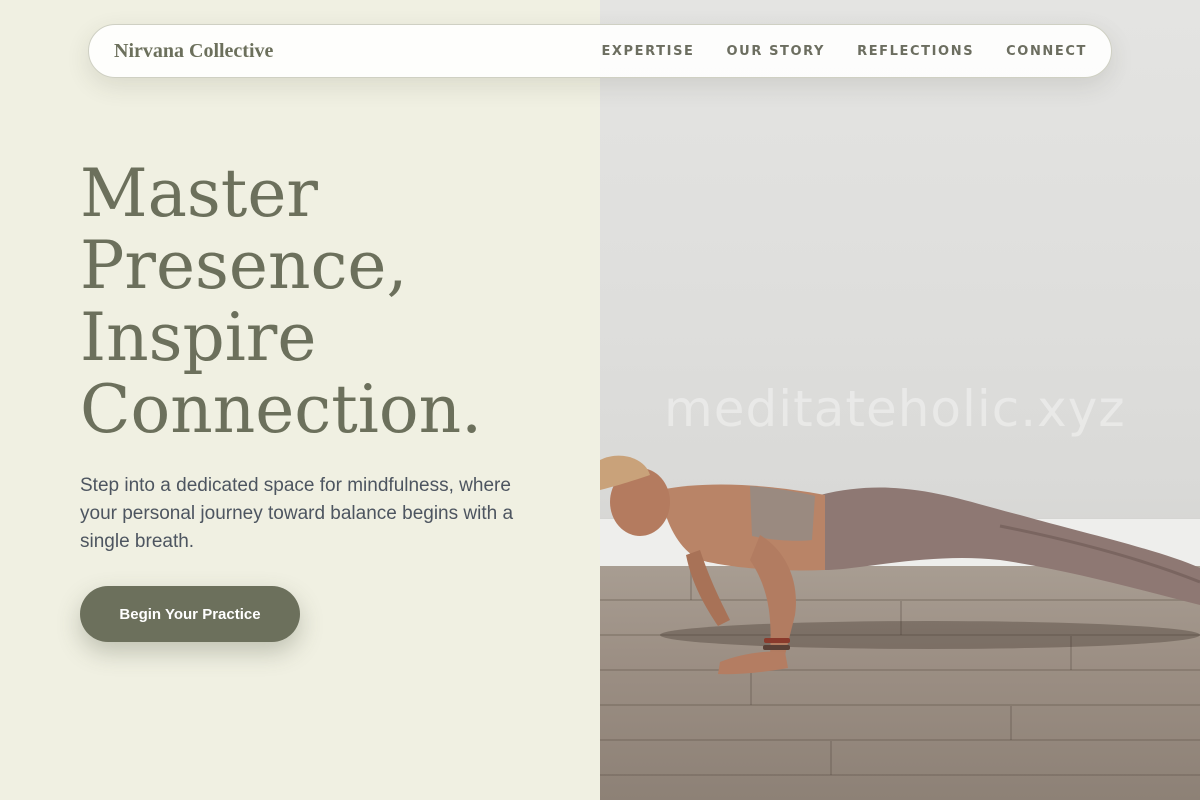 This screenshot has width=1200, height=800. Describe the element at coordinates (647, 51) in the screenshot. I see `nav-link-expertise: EXPERTISE` at that location.